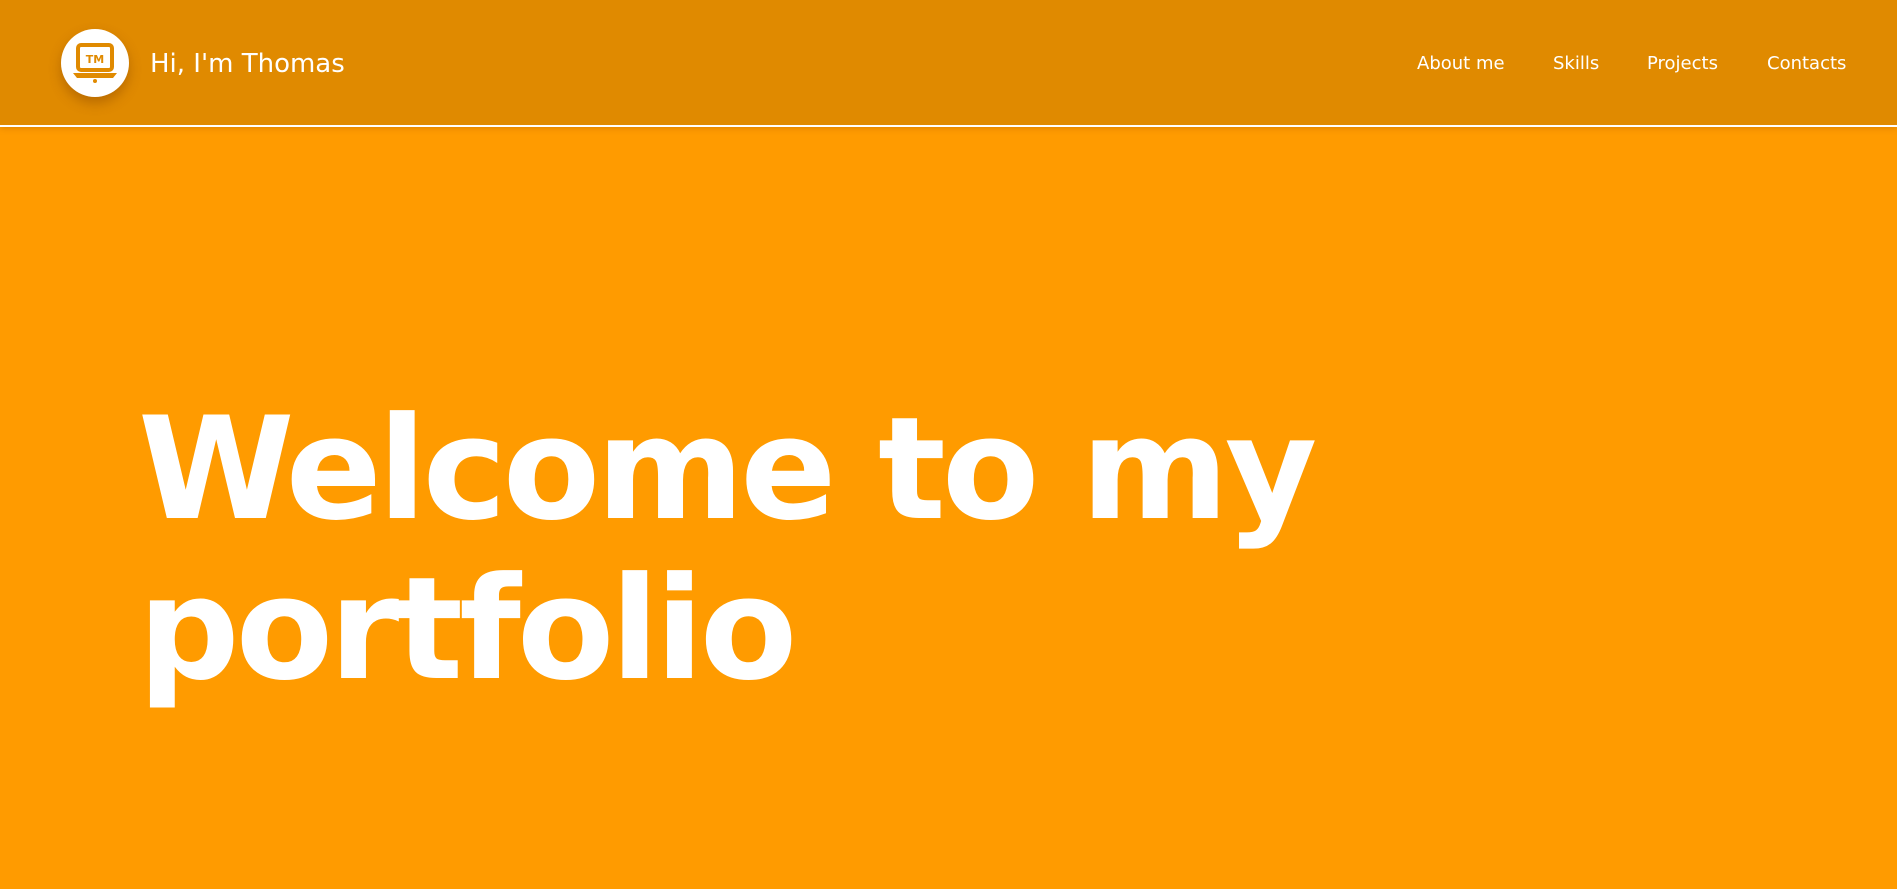 The width and height of the screenshot is (1897, 889). What do you see at coordinates (95, 59) in the screenshot?
I see `logo-text: TM` at bounding box center [95, 59].